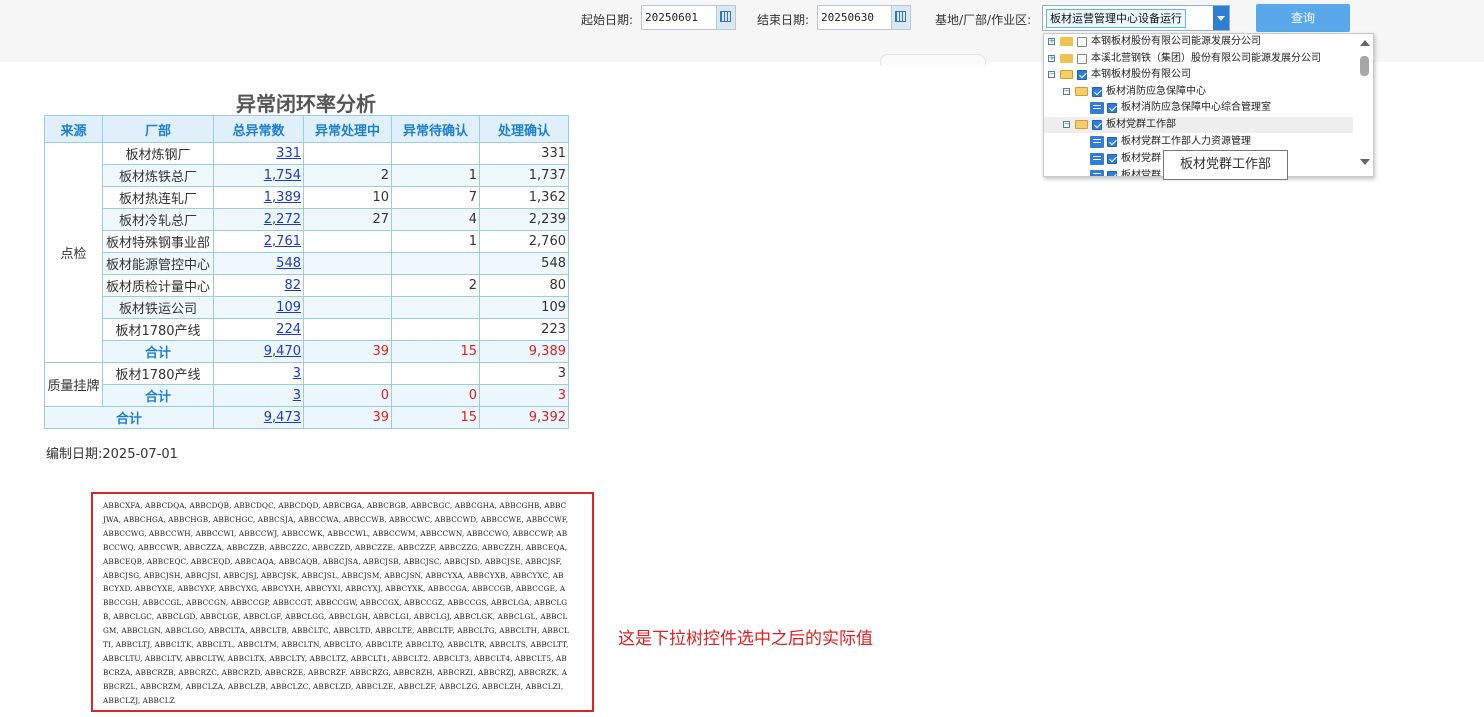 This screenshot has width=1484, height=717. Describe the element at coordinates (288, 307) in the screenshot. I see `total-link: 109` at that location.